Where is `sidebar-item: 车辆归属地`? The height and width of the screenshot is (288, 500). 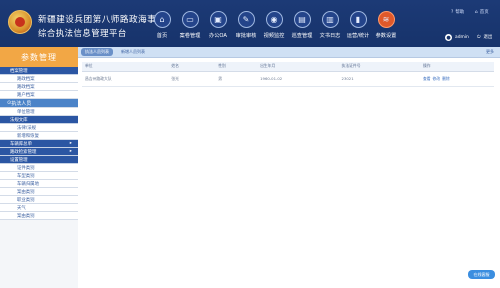
sidebar-item: 车辆归属地 is located at coordinates (39, 184).